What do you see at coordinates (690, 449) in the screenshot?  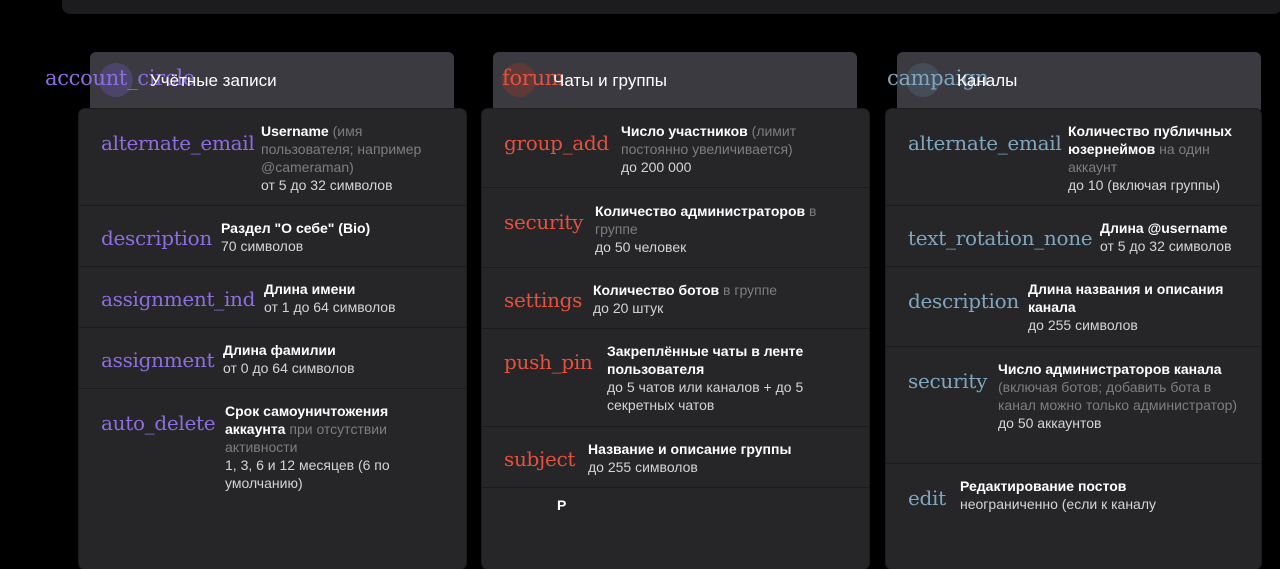 I see `item-title: Название и описание группы` at bounding box center [690, 449].